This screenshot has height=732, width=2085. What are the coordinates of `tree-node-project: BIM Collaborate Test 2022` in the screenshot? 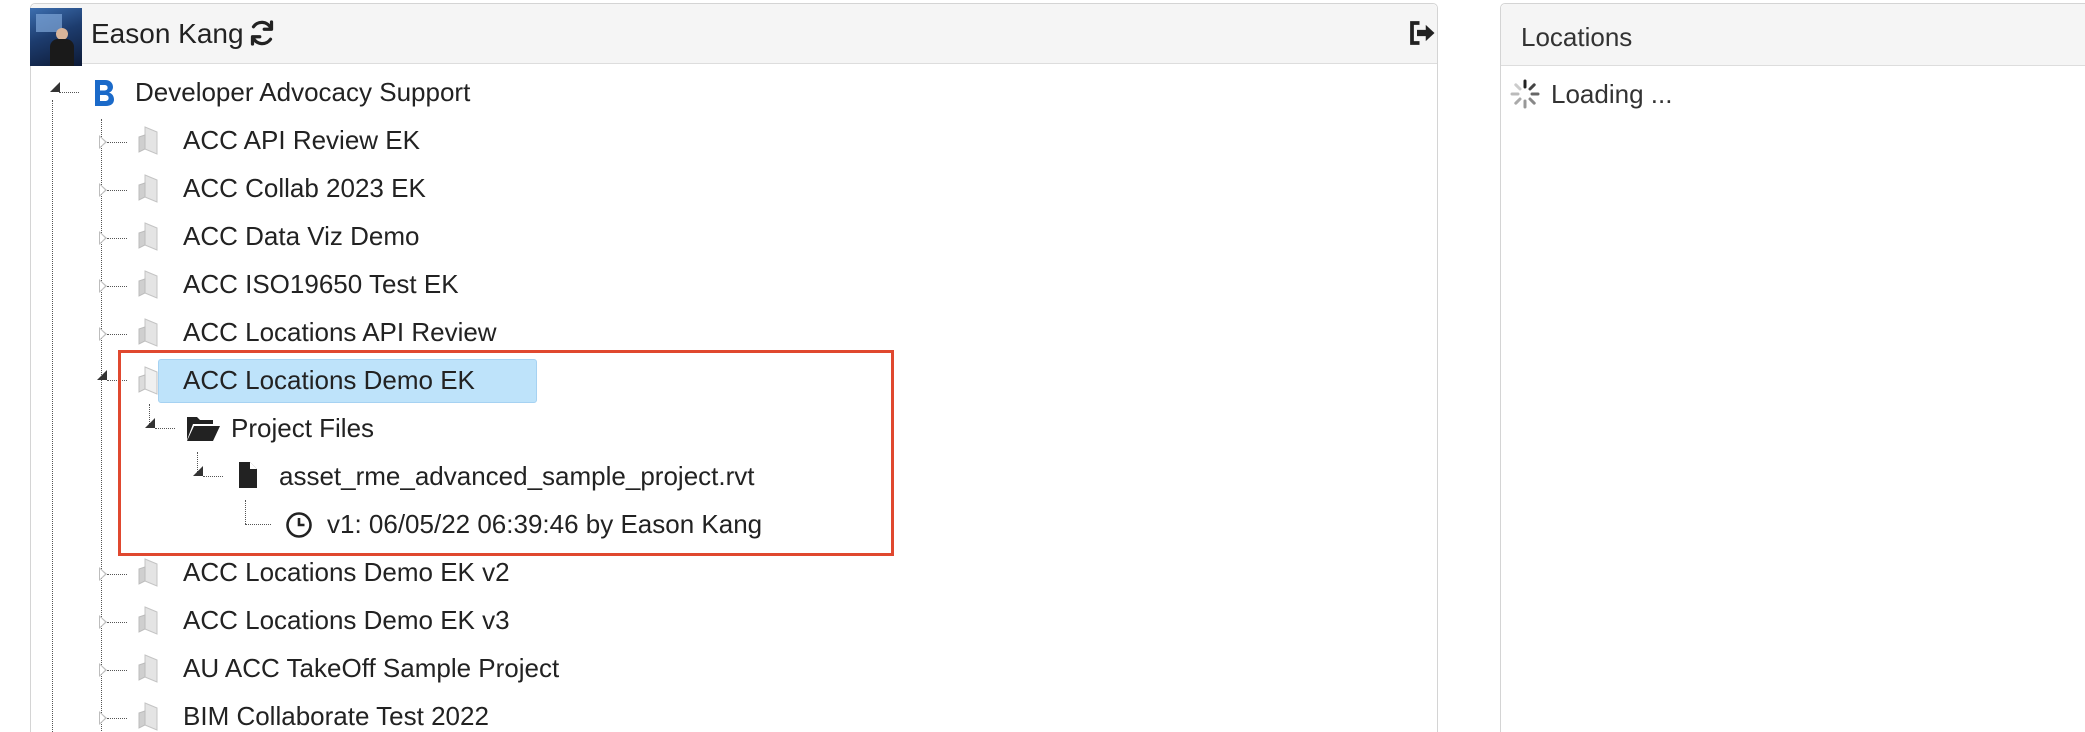 It's located at (336, 716).